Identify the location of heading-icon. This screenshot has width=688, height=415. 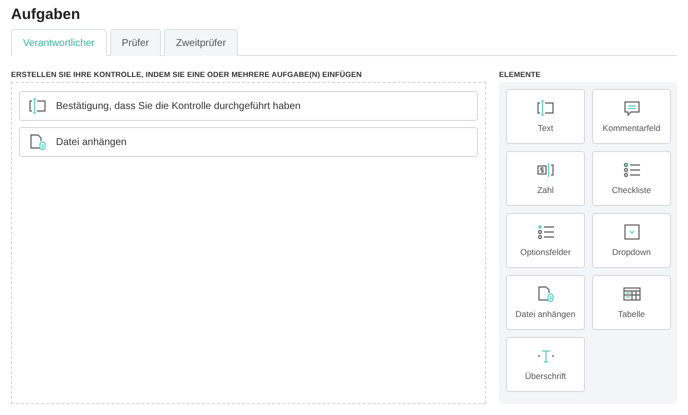
(546, 356).